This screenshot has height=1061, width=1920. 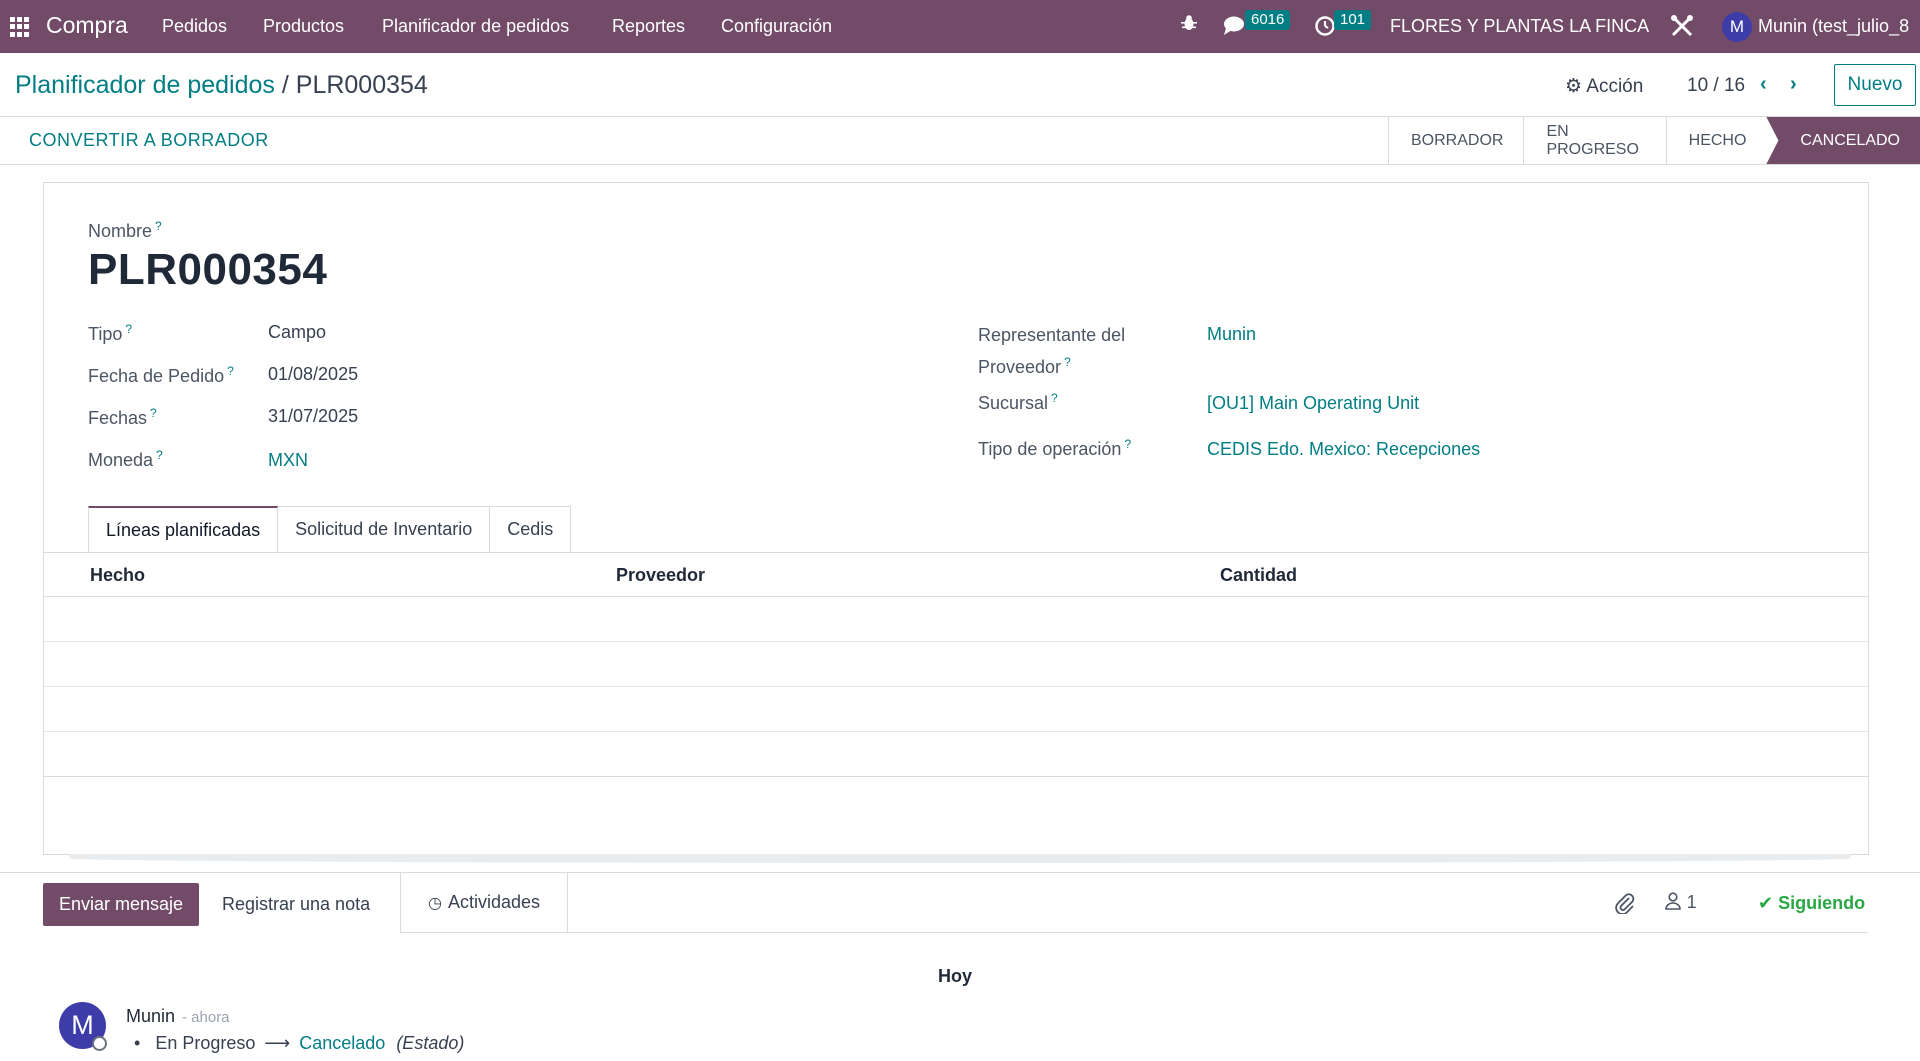 What do you see at coordinates (1313, 403) in the screenshot?
I see `sucursal-value: [OU1] Main Operating Unit` at bounding box center [1313, 403].